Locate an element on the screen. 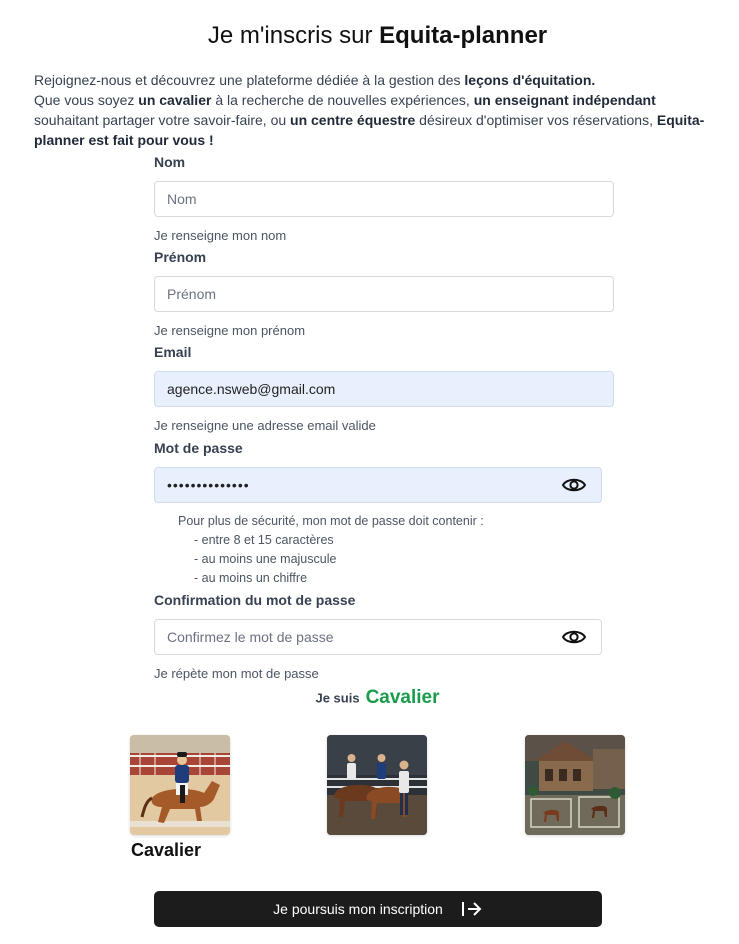 Image resolution: width=739 pixels, height=944 pixels. confirm-password-input is located at coordinates (378, 637).